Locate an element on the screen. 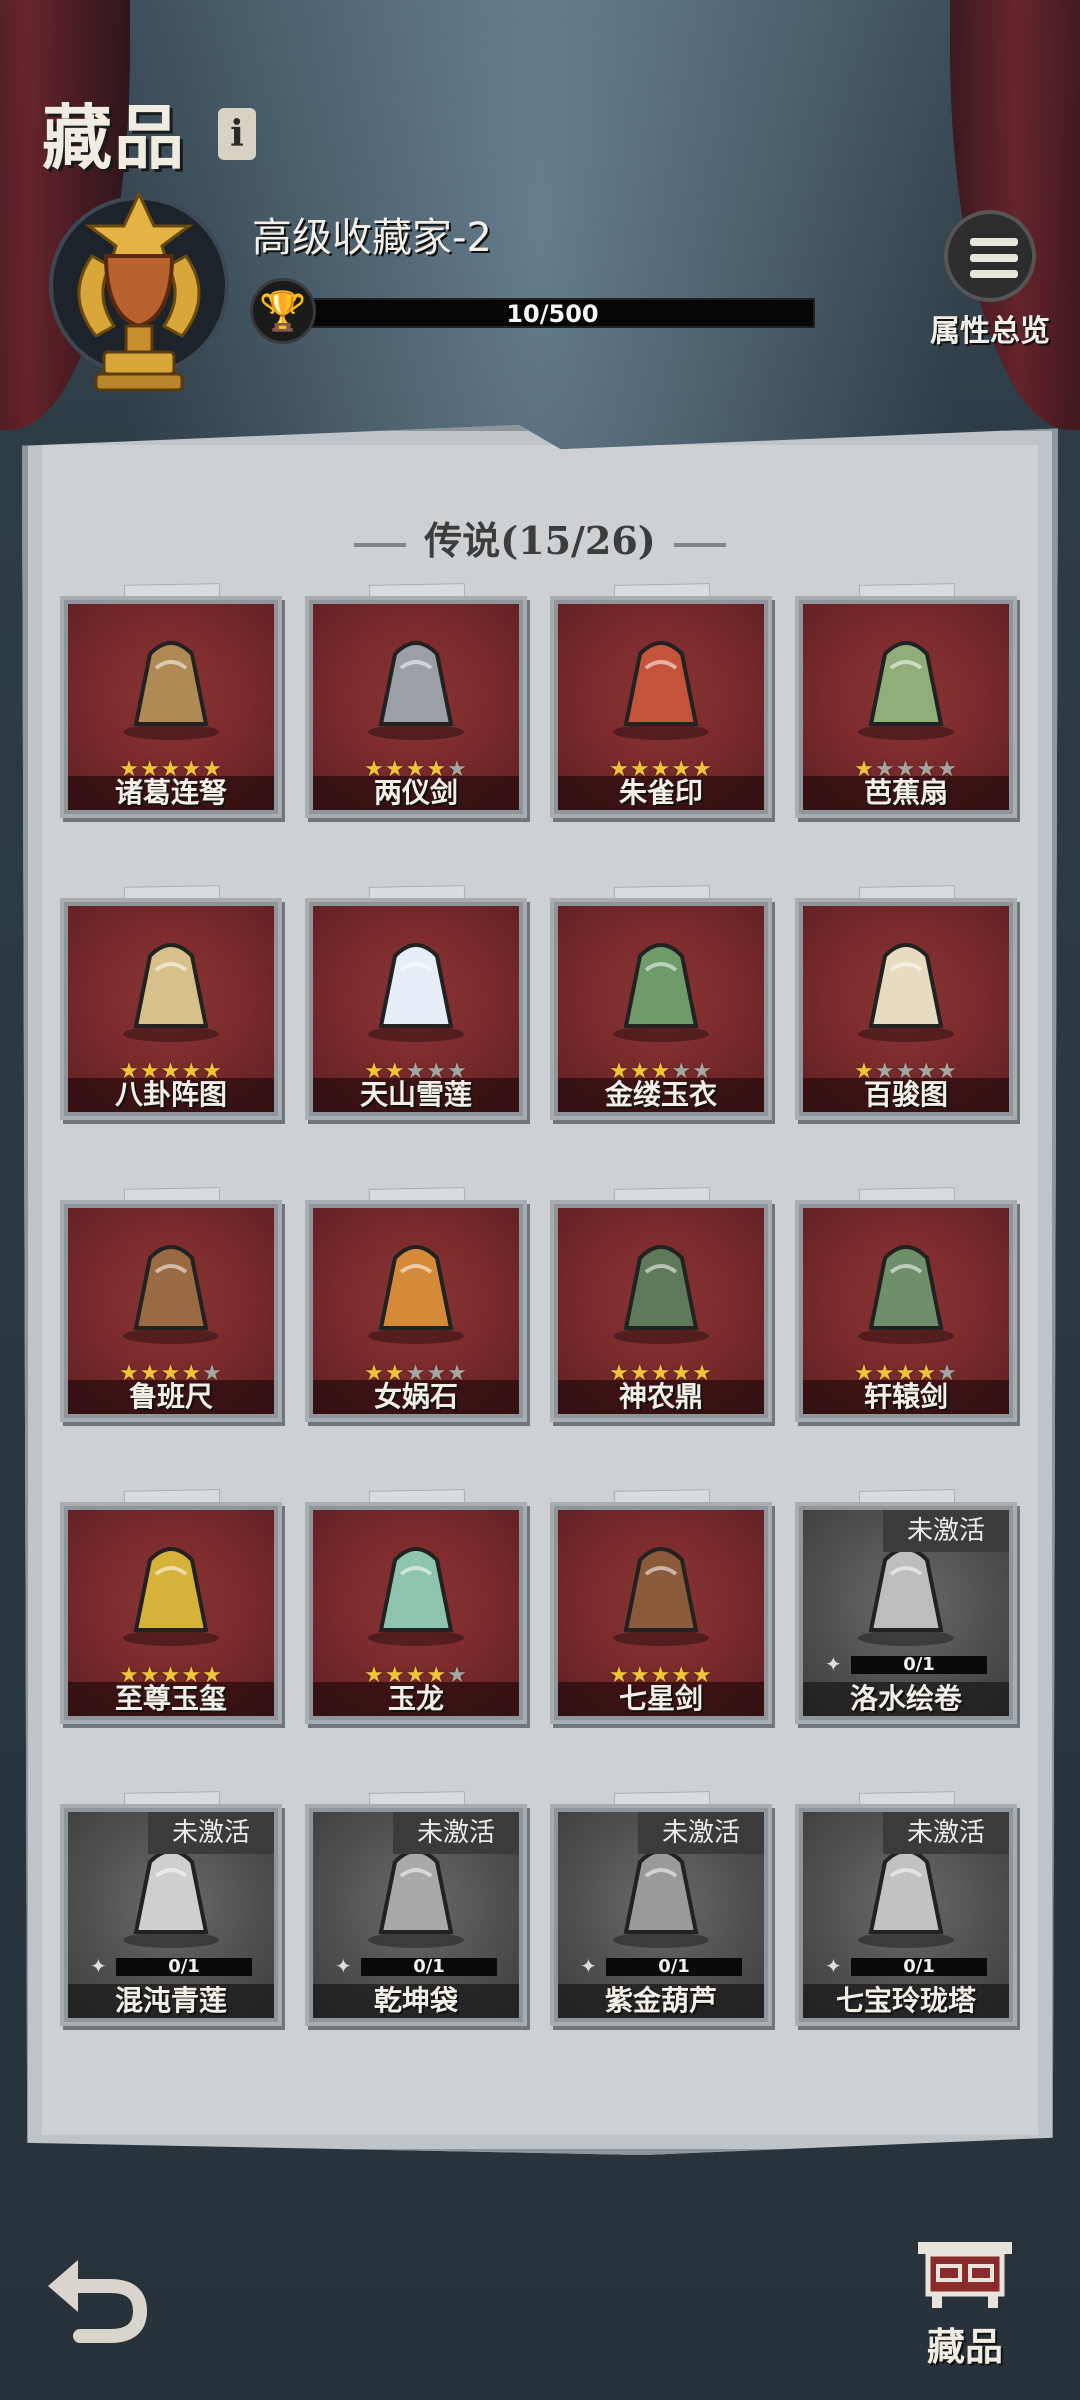  trophy-icon: 🏆 is located at coordinates (283, 311).